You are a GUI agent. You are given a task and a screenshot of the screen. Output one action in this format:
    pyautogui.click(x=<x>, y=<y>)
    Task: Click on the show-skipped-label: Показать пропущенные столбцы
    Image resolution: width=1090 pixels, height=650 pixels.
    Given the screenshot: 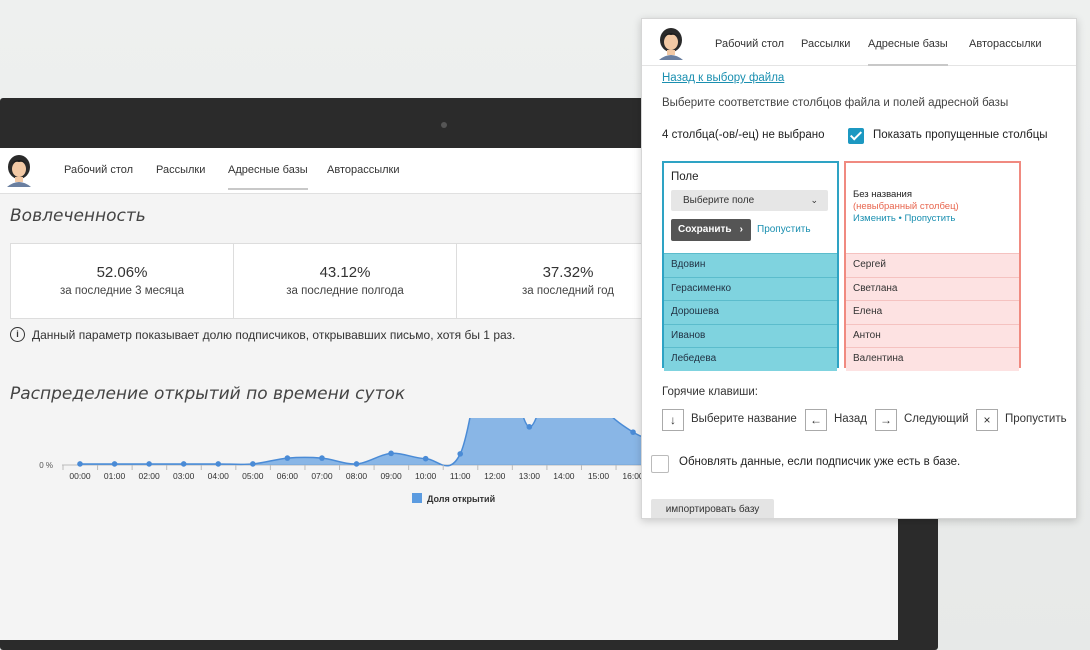 What is the action you would take?
    pyautogui.click(x=960, y=135)
    